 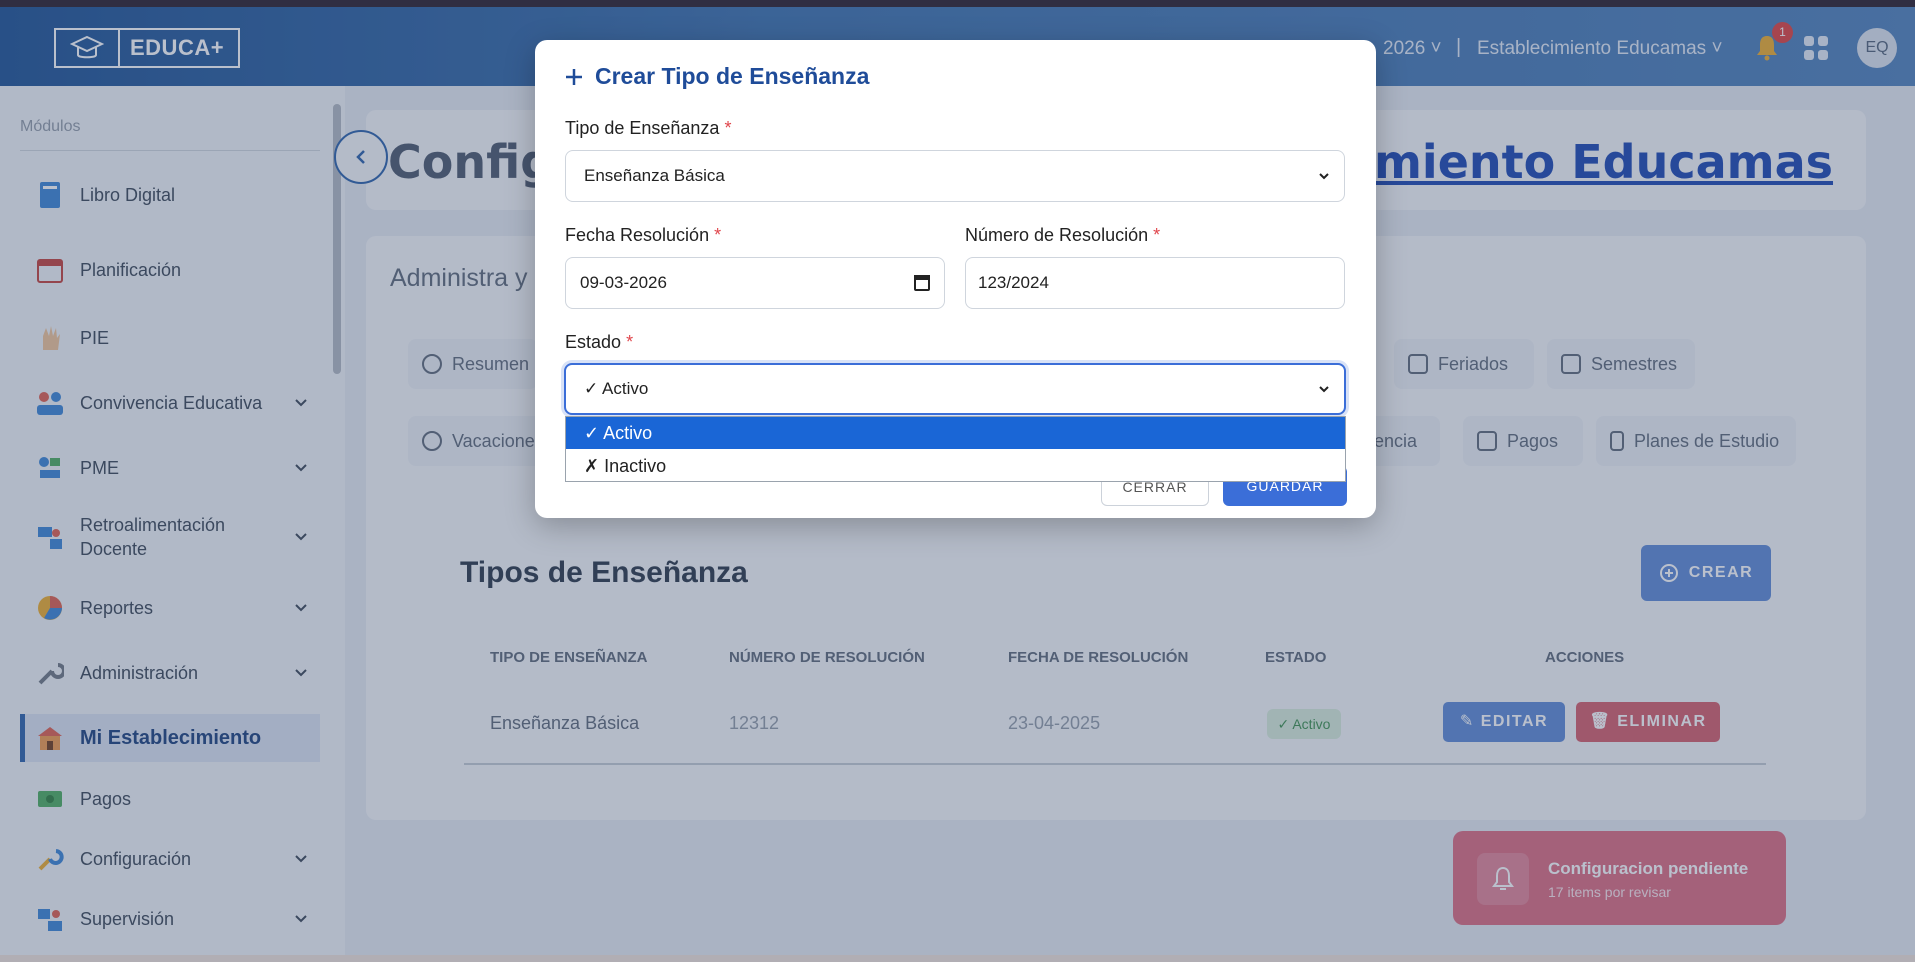 What do you see at coordinates (955, 176) in the screenshot?
I see `tipo-select: Enseñanza Básica` at bounding box center [955, 176].